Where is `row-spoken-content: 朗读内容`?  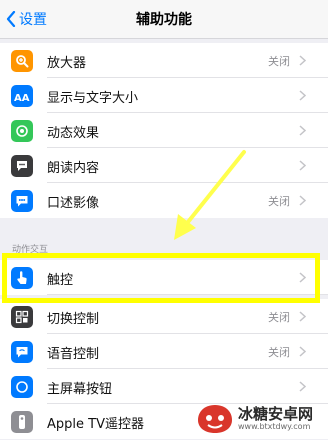 row-spoken-content: 朗读内容 is located at coordinates (164, 165).